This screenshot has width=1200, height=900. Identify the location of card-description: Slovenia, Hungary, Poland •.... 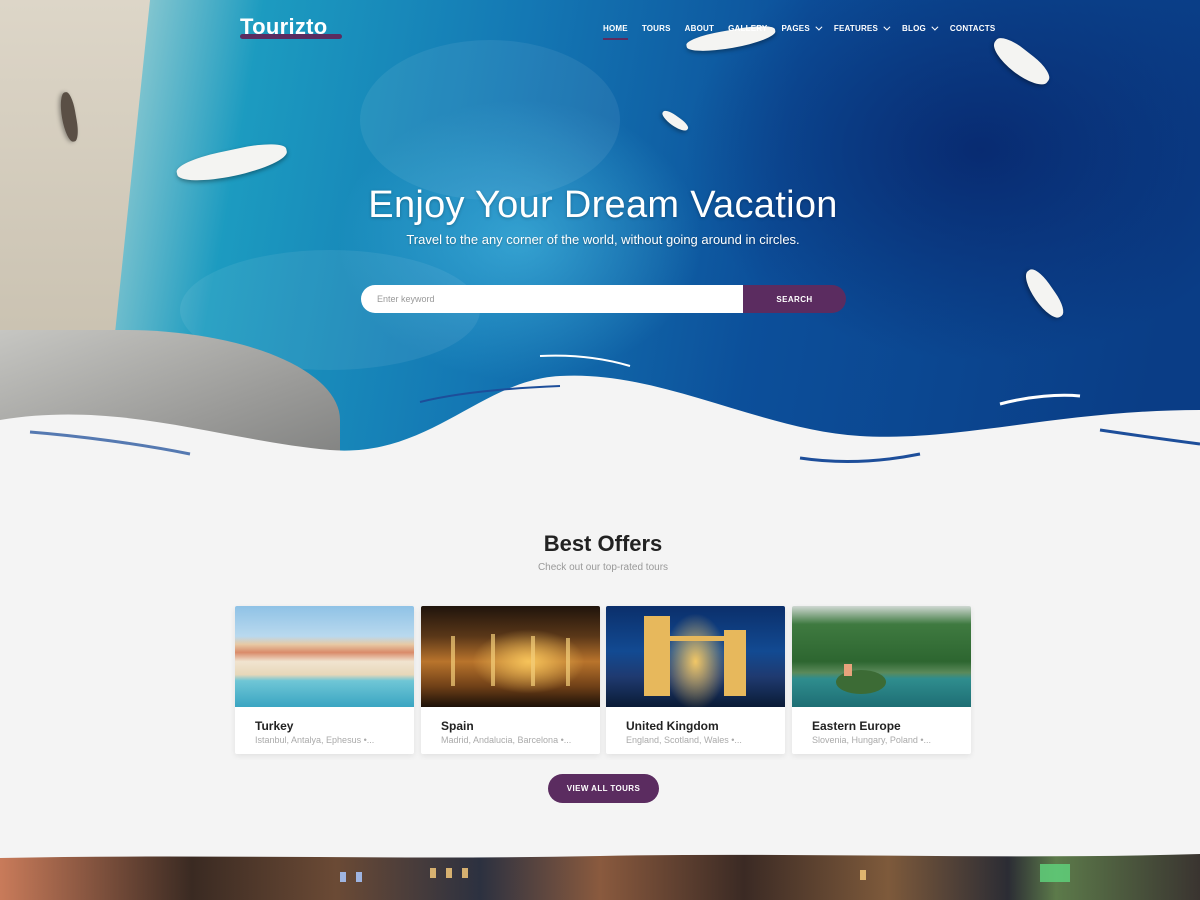
(872, 740).